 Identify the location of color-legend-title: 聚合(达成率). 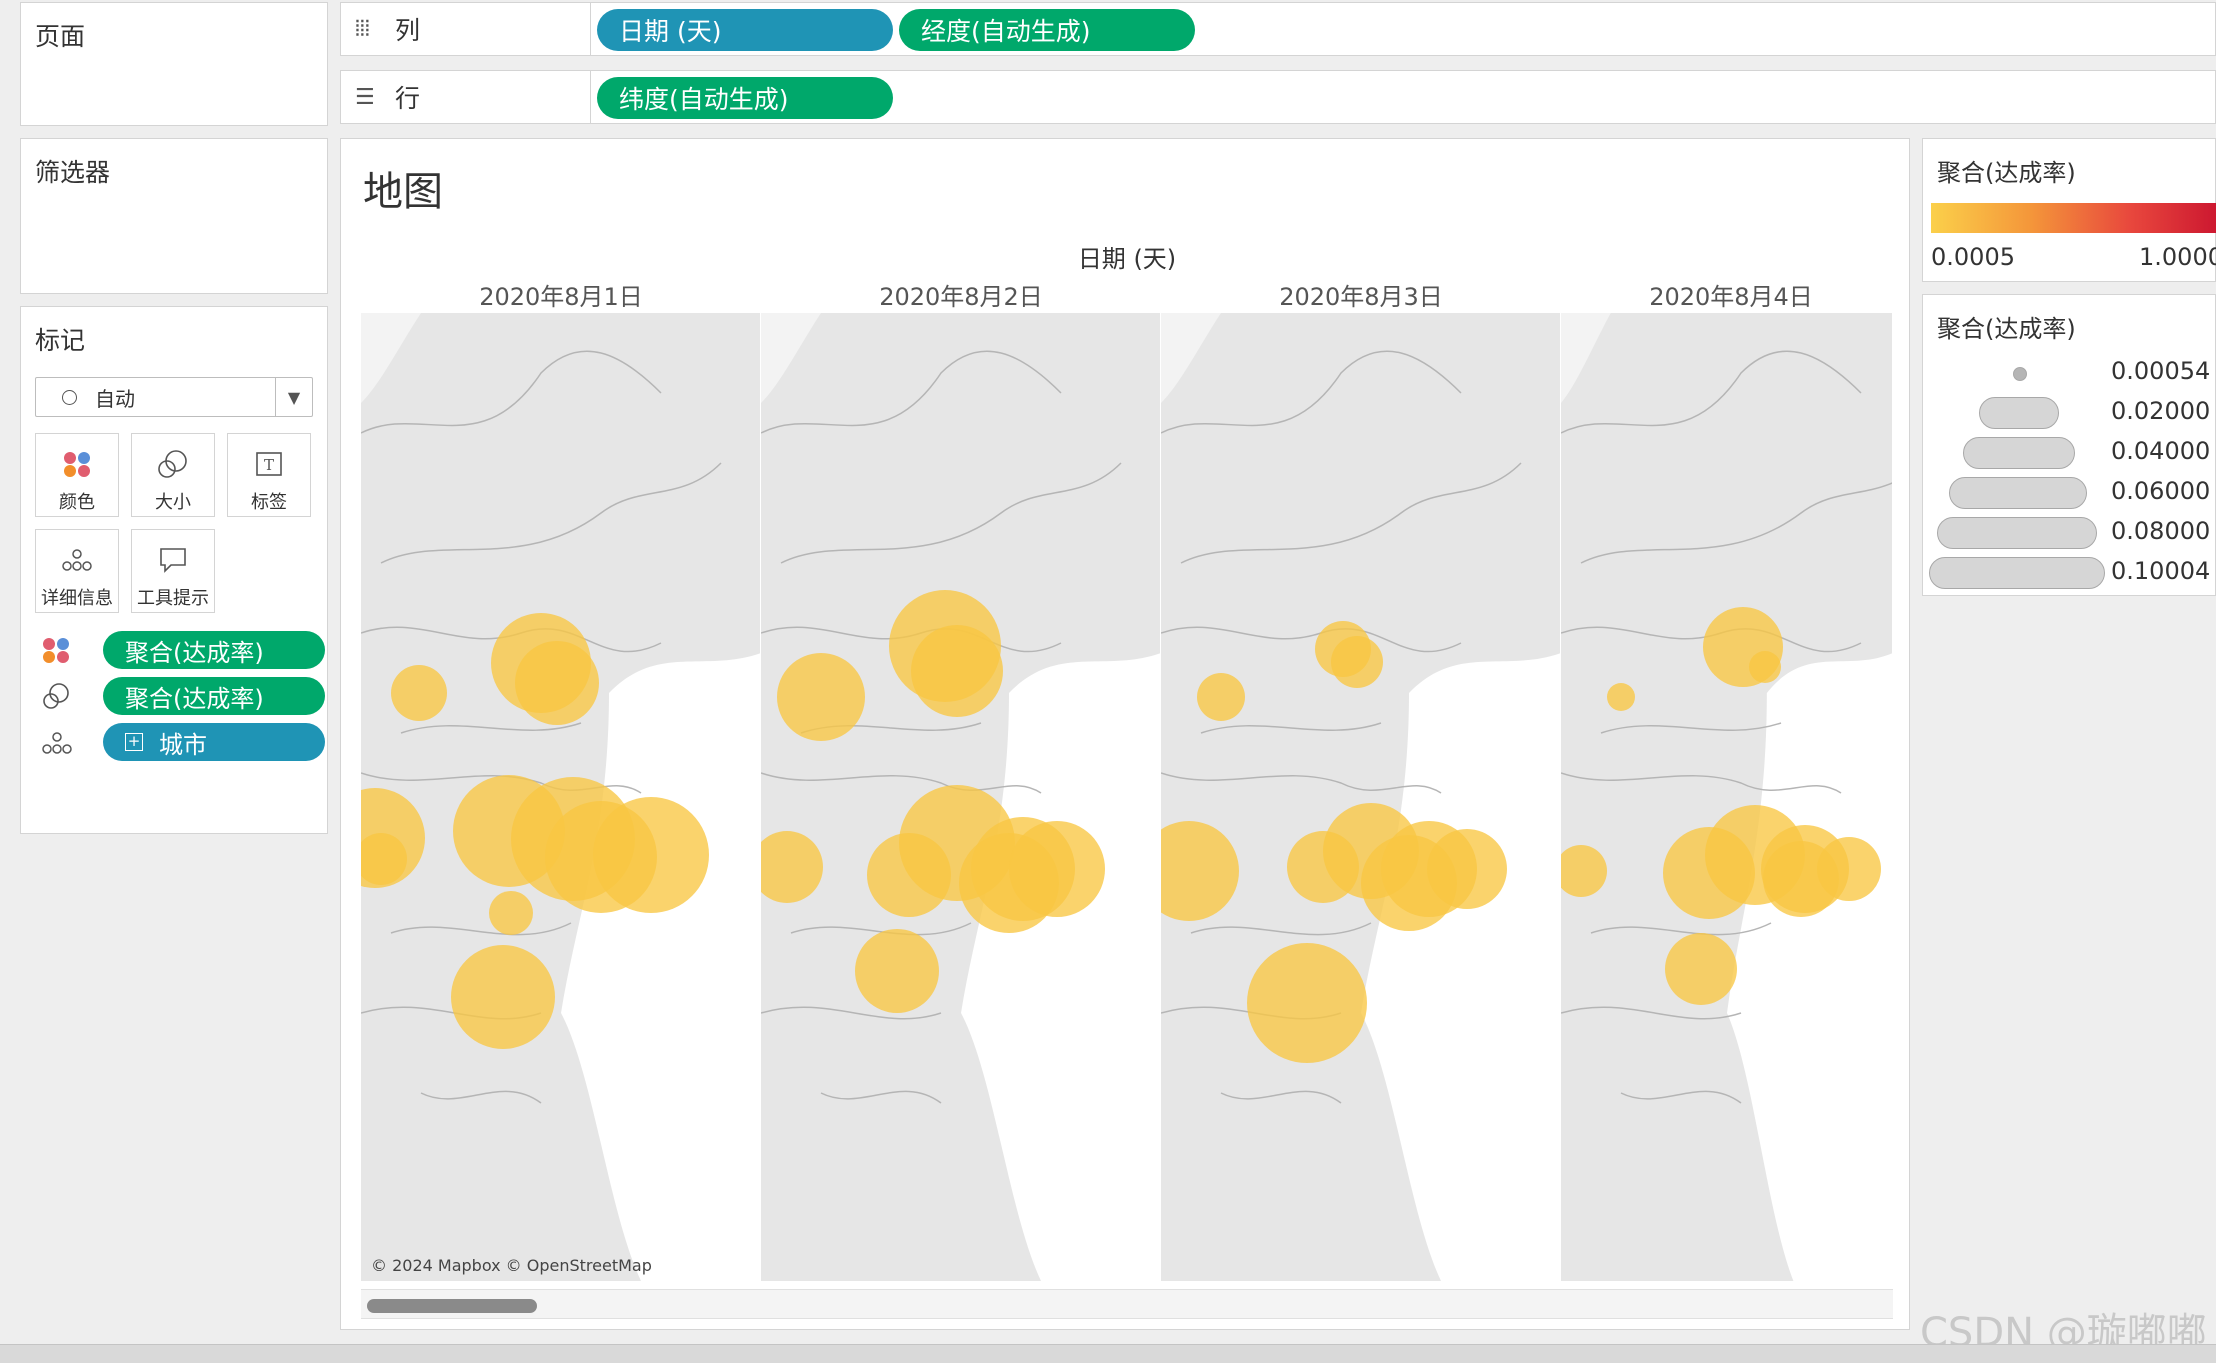
(2006, 173).